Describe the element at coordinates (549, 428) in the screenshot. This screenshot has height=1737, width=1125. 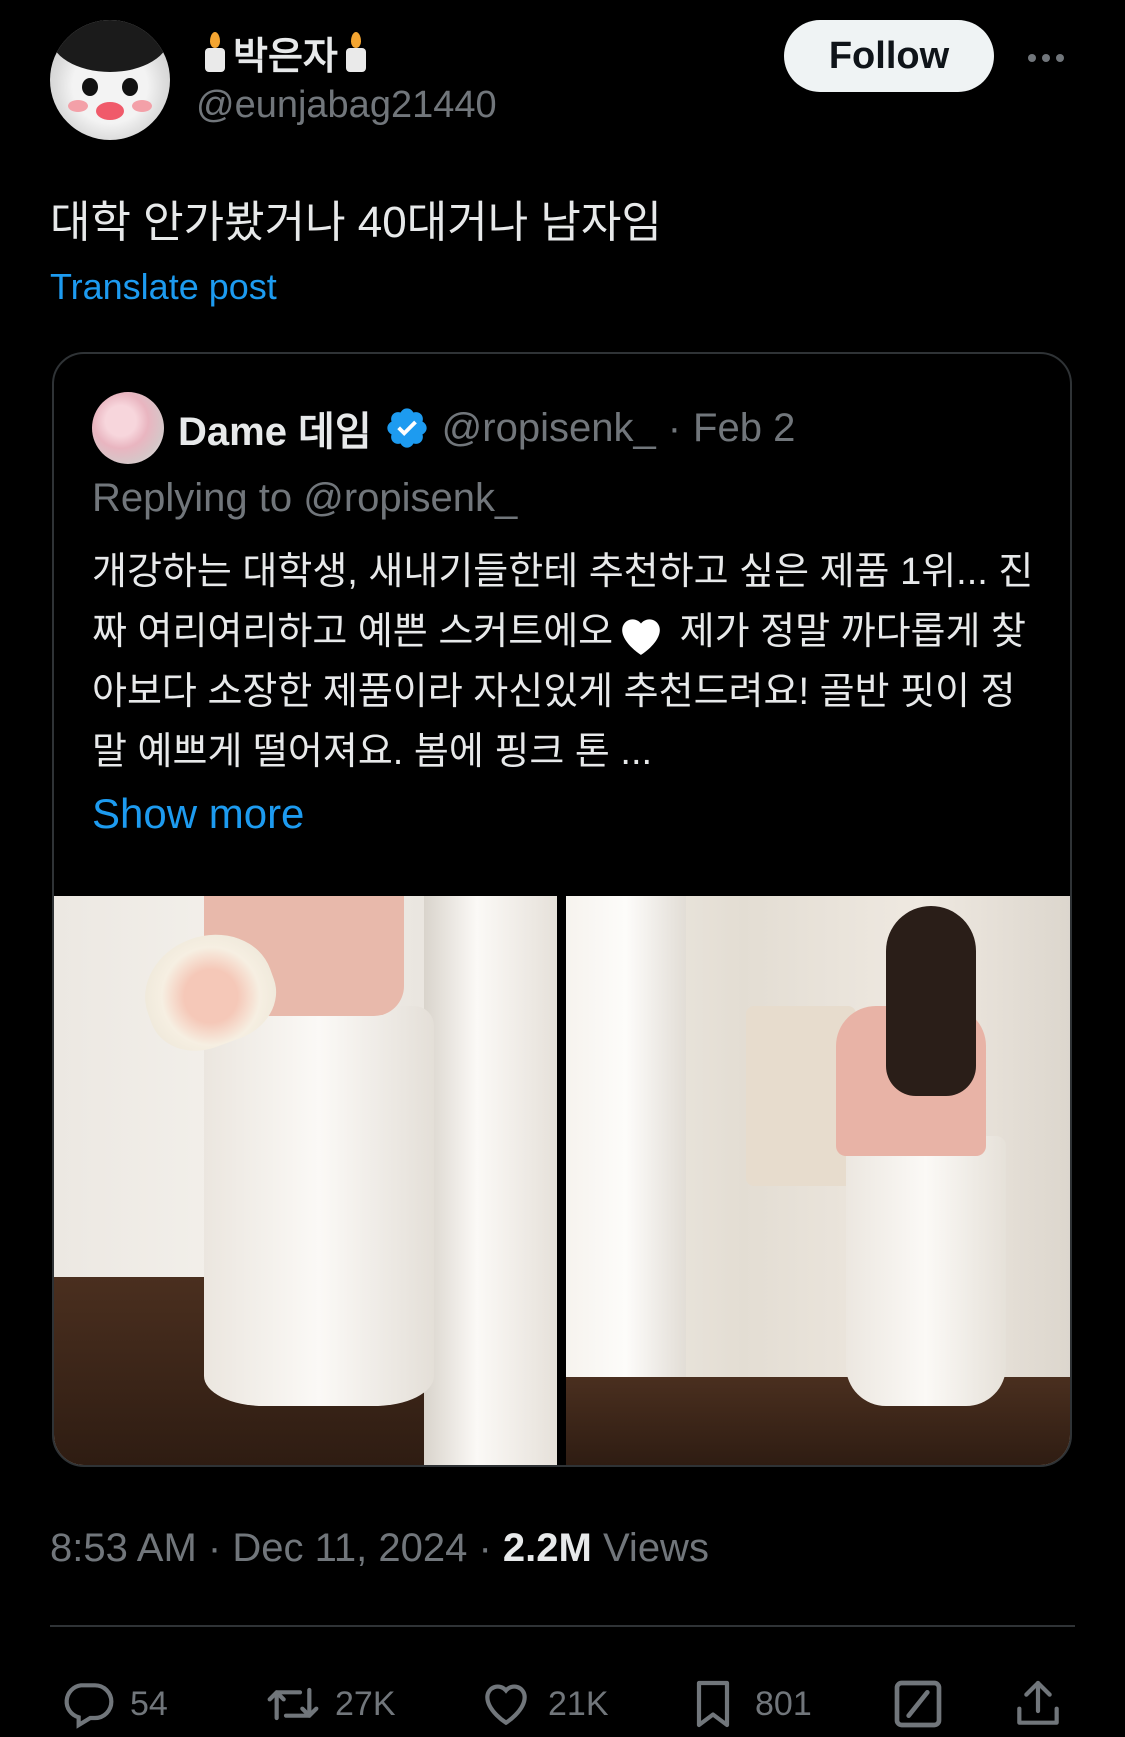
I see `quoted-author-handle: @ropisenk_` at that location.